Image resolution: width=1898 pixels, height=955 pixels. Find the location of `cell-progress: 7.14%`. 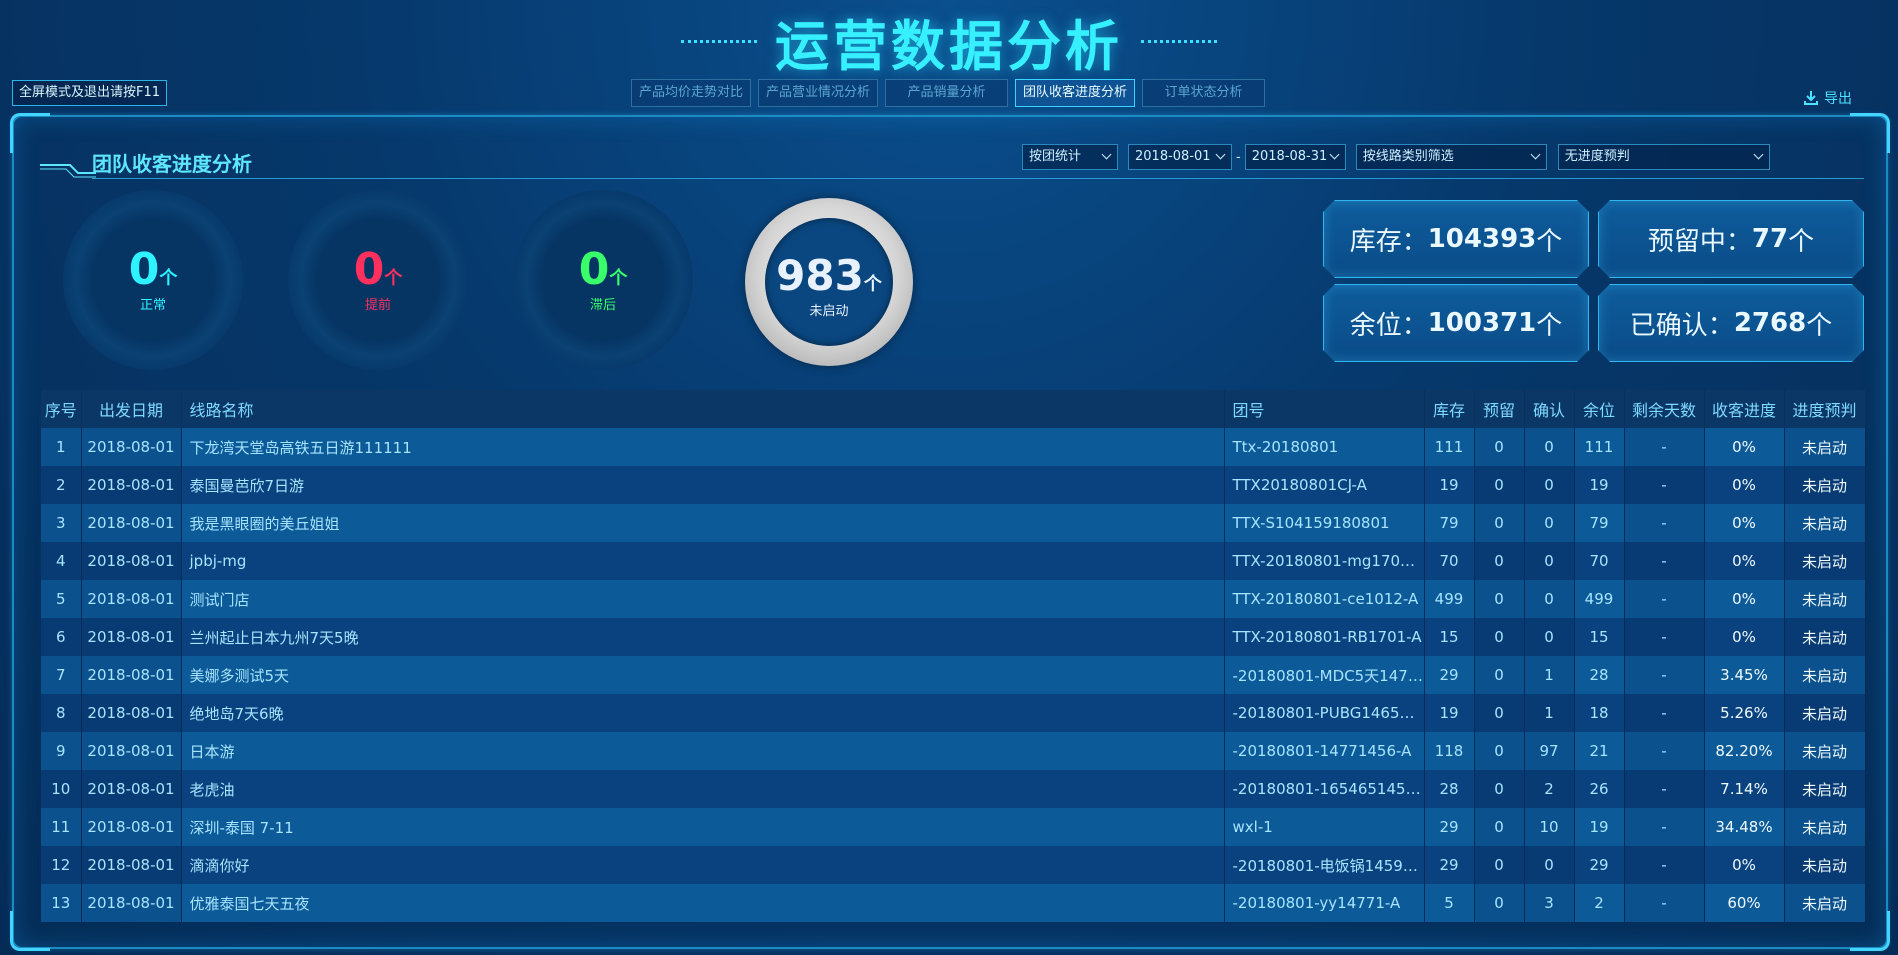

cell-progress: 7.14% is located at coordinates (1744, 789).